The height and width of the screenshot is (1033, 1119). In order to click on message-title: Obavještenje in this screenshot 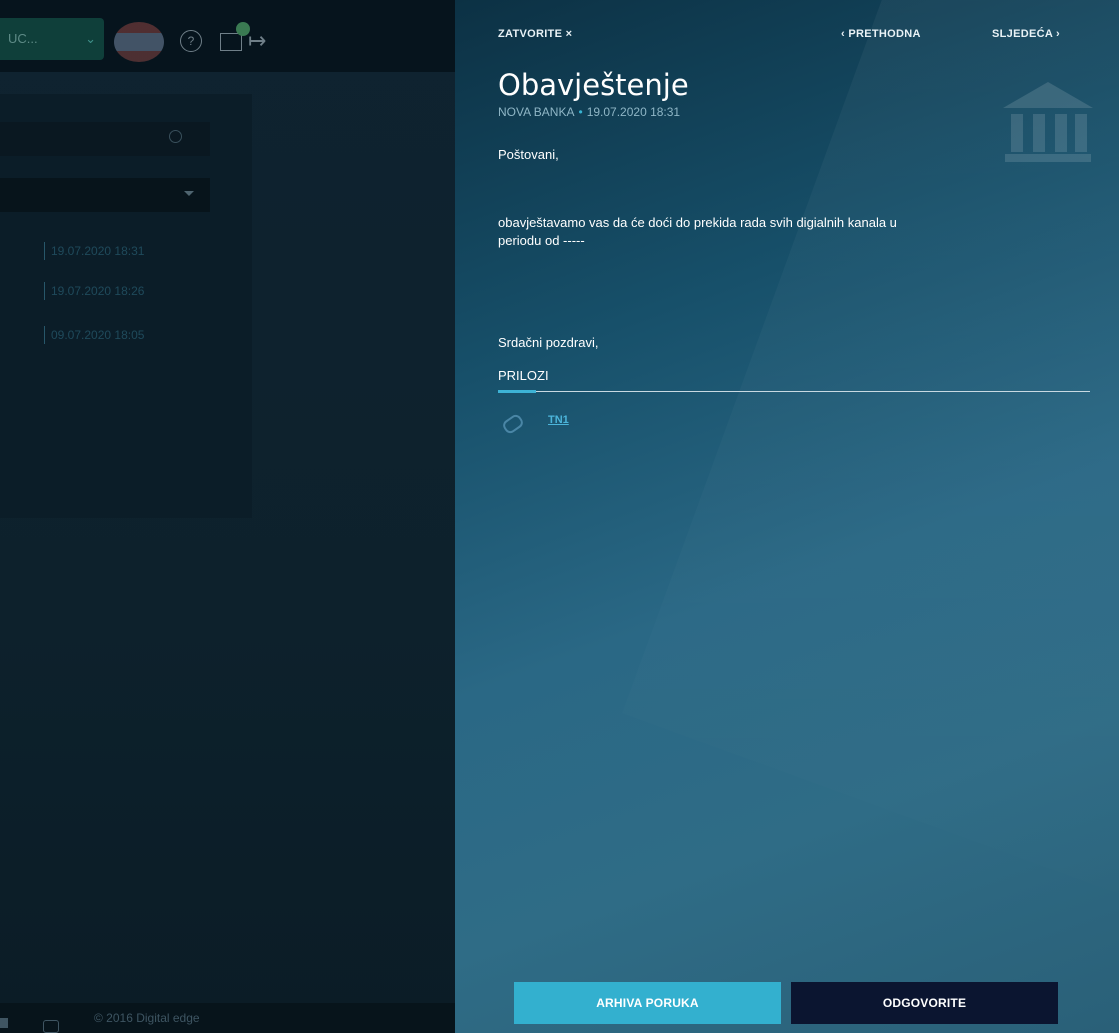, I will do `click(593, 85)`.